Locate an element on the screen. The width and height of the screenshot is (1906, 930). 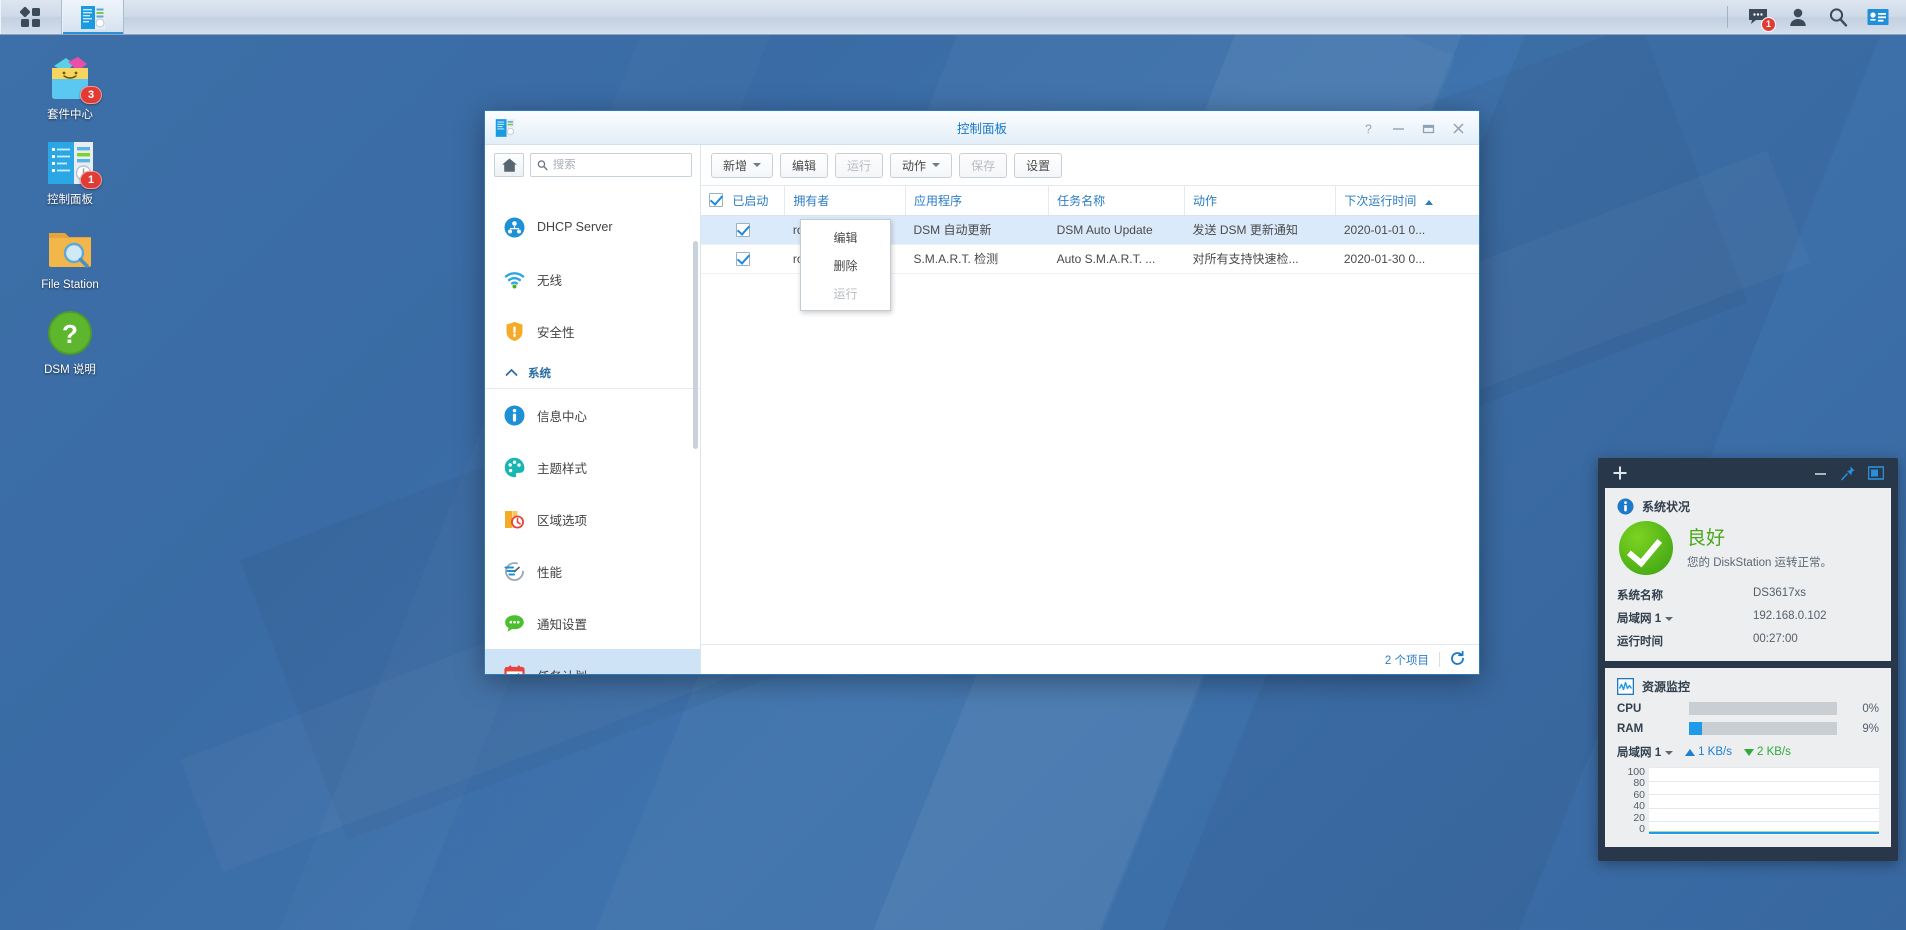
network-row: 局域网 1 1 KB/s 2 KB/s is located at coordinates (1748, 752).